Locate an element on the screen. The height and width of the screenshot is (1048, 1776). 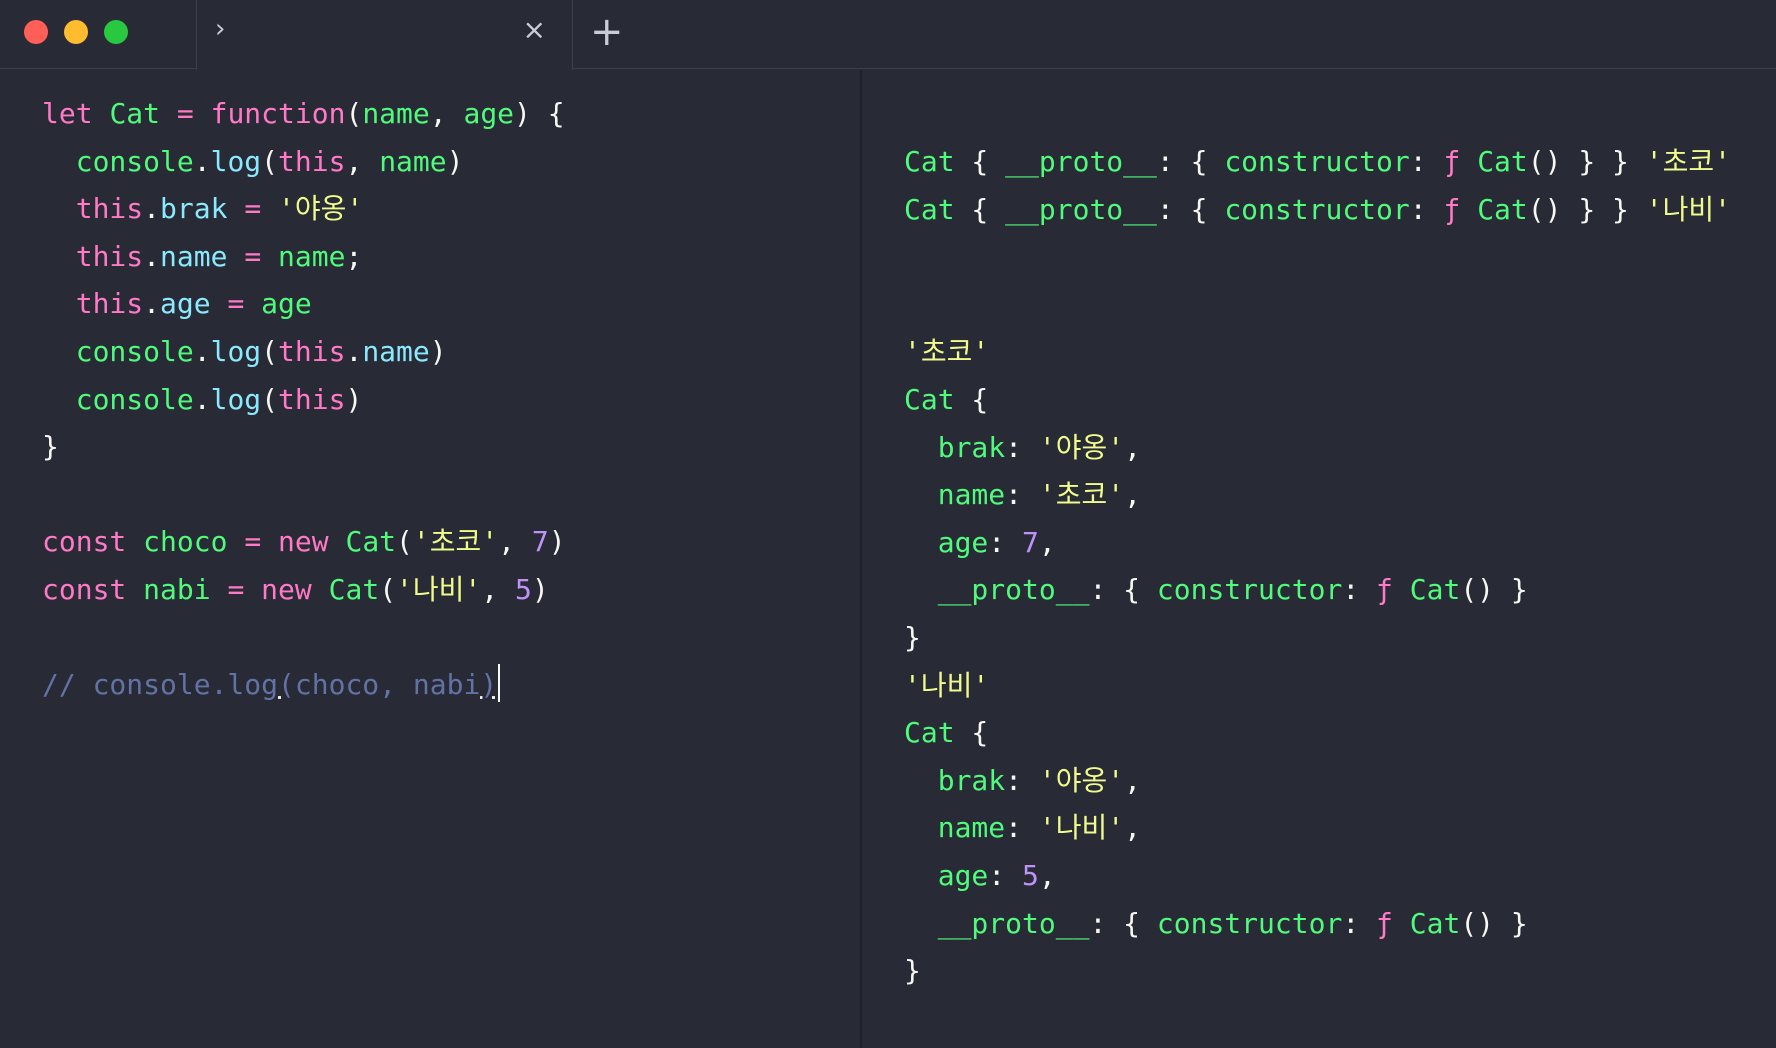
maximize-window-button is located at coordinates (116, 32).